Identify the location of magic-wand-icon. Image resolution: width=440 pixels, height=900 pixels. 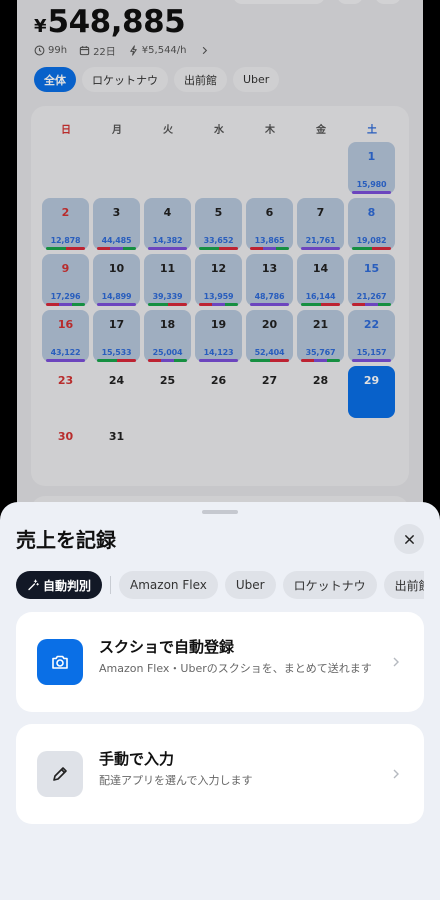
(33, 585).